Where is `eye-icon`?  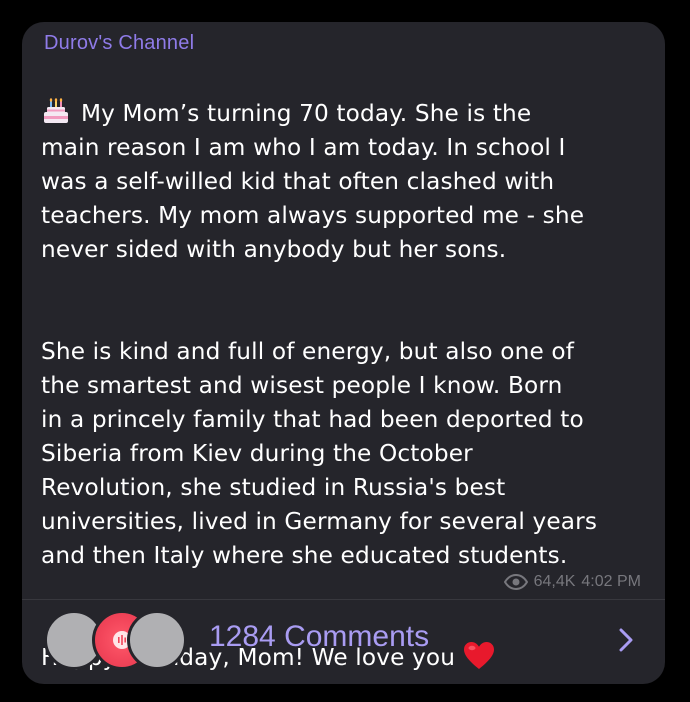 eye-icon is located at coordinates (515, 582).